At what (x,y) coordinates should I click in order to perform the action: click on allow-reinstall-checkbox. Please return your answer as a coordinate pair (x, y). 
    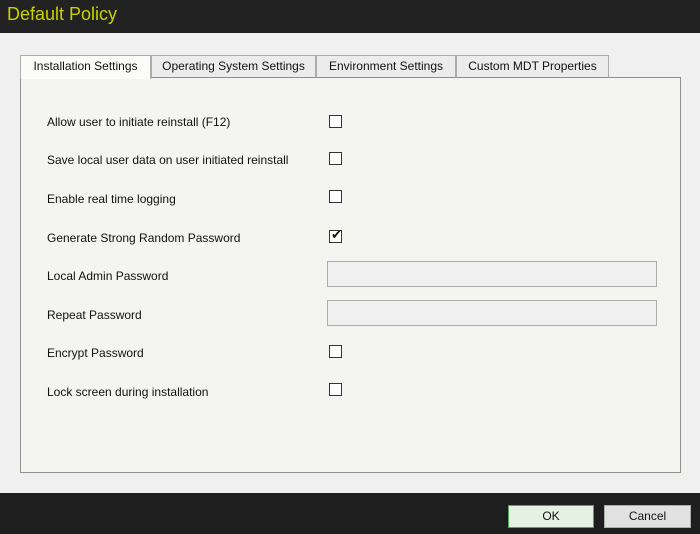
    Looking at the image, I should click on (335, 121).